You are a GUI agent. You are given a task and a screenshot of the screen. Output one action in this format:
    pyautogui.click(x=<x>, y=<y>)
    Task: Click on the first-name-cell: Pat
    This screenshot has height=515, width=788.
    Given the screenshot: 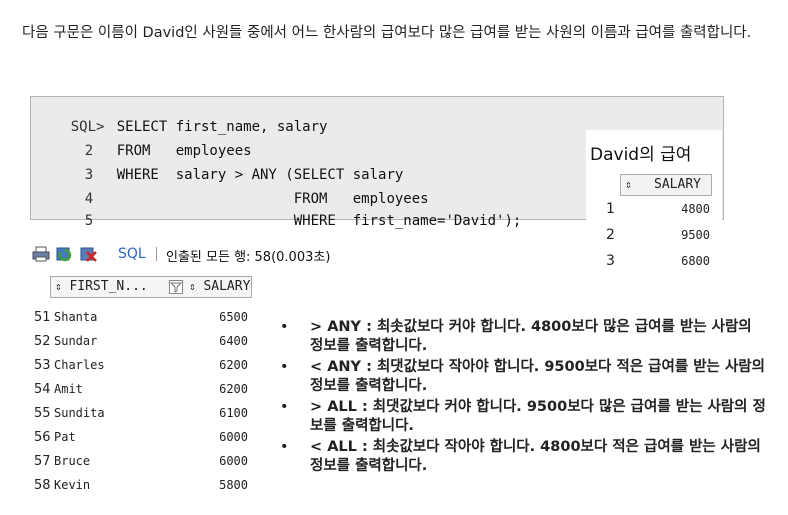 What is the action you would take?
    pyautogui.click(x=65, y=437)
    